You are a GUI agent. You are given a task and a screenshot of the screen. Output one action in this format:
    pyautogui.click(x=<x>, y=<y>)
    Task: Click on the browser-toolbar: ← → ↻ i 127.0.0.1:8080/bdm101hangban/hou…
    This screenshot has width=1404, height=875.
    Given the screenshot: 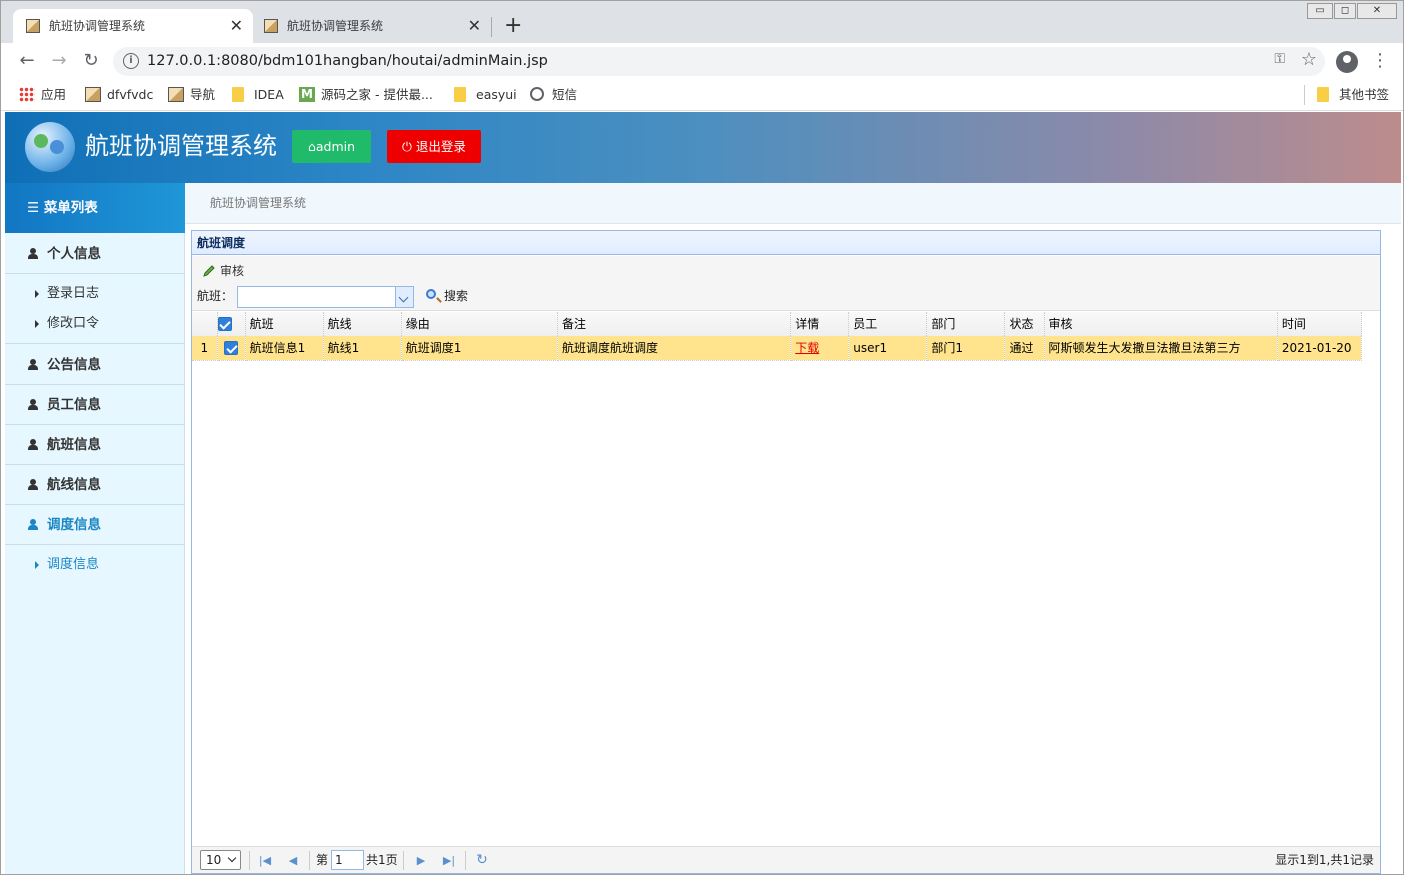 What is the action you would take?
    pyautogui.click(x=702, y=61)
    